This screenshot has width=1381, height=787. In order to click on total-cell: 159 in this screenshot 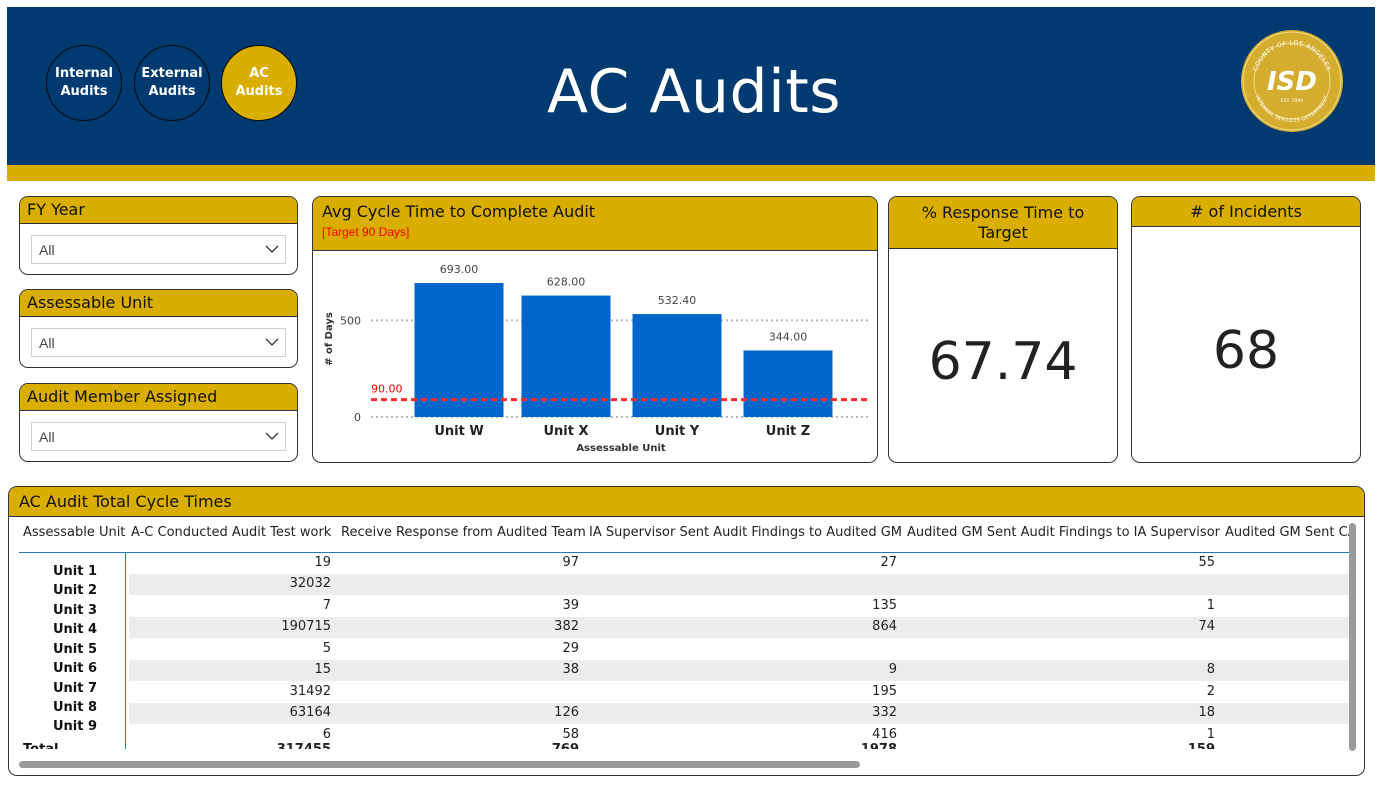, I will do `click(1201, 745)`.